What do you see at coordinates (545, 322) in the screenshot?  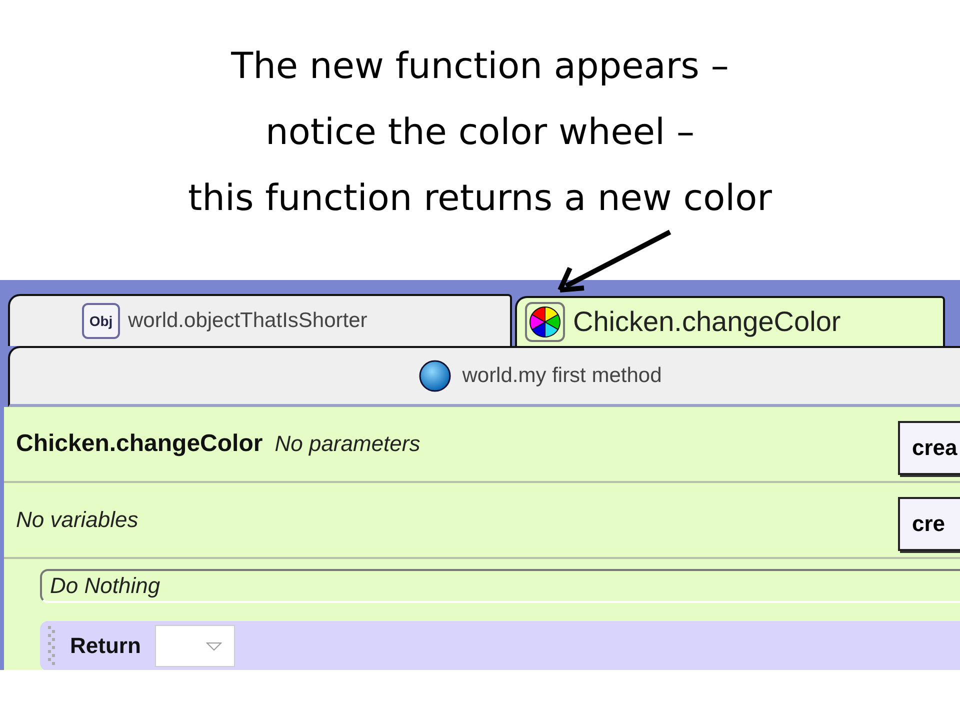 I see `color-wheel-icon` at bounding box center [545, 322].